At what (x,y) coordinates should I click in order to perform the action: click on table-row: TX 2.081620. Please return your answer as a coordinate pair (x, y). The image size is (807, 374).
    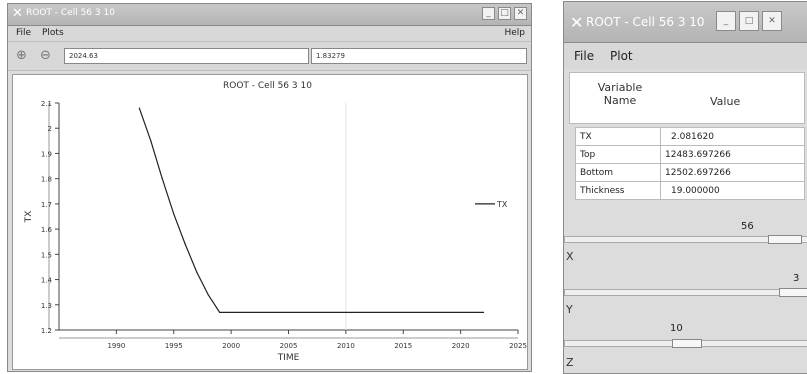
    Looking at the image, I should click on (690, 136).